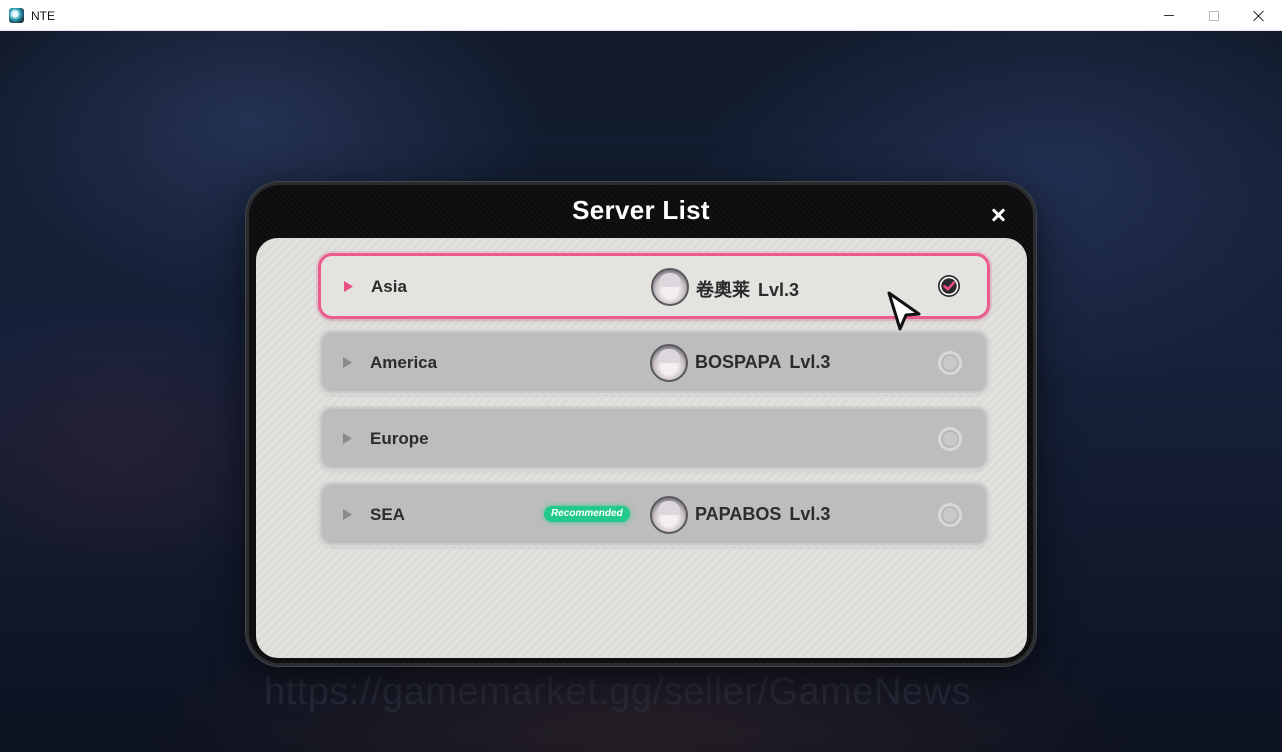  Describe the element at coordinates (16, 15) in the screenshot. I see `nte-app-icon` at that location.